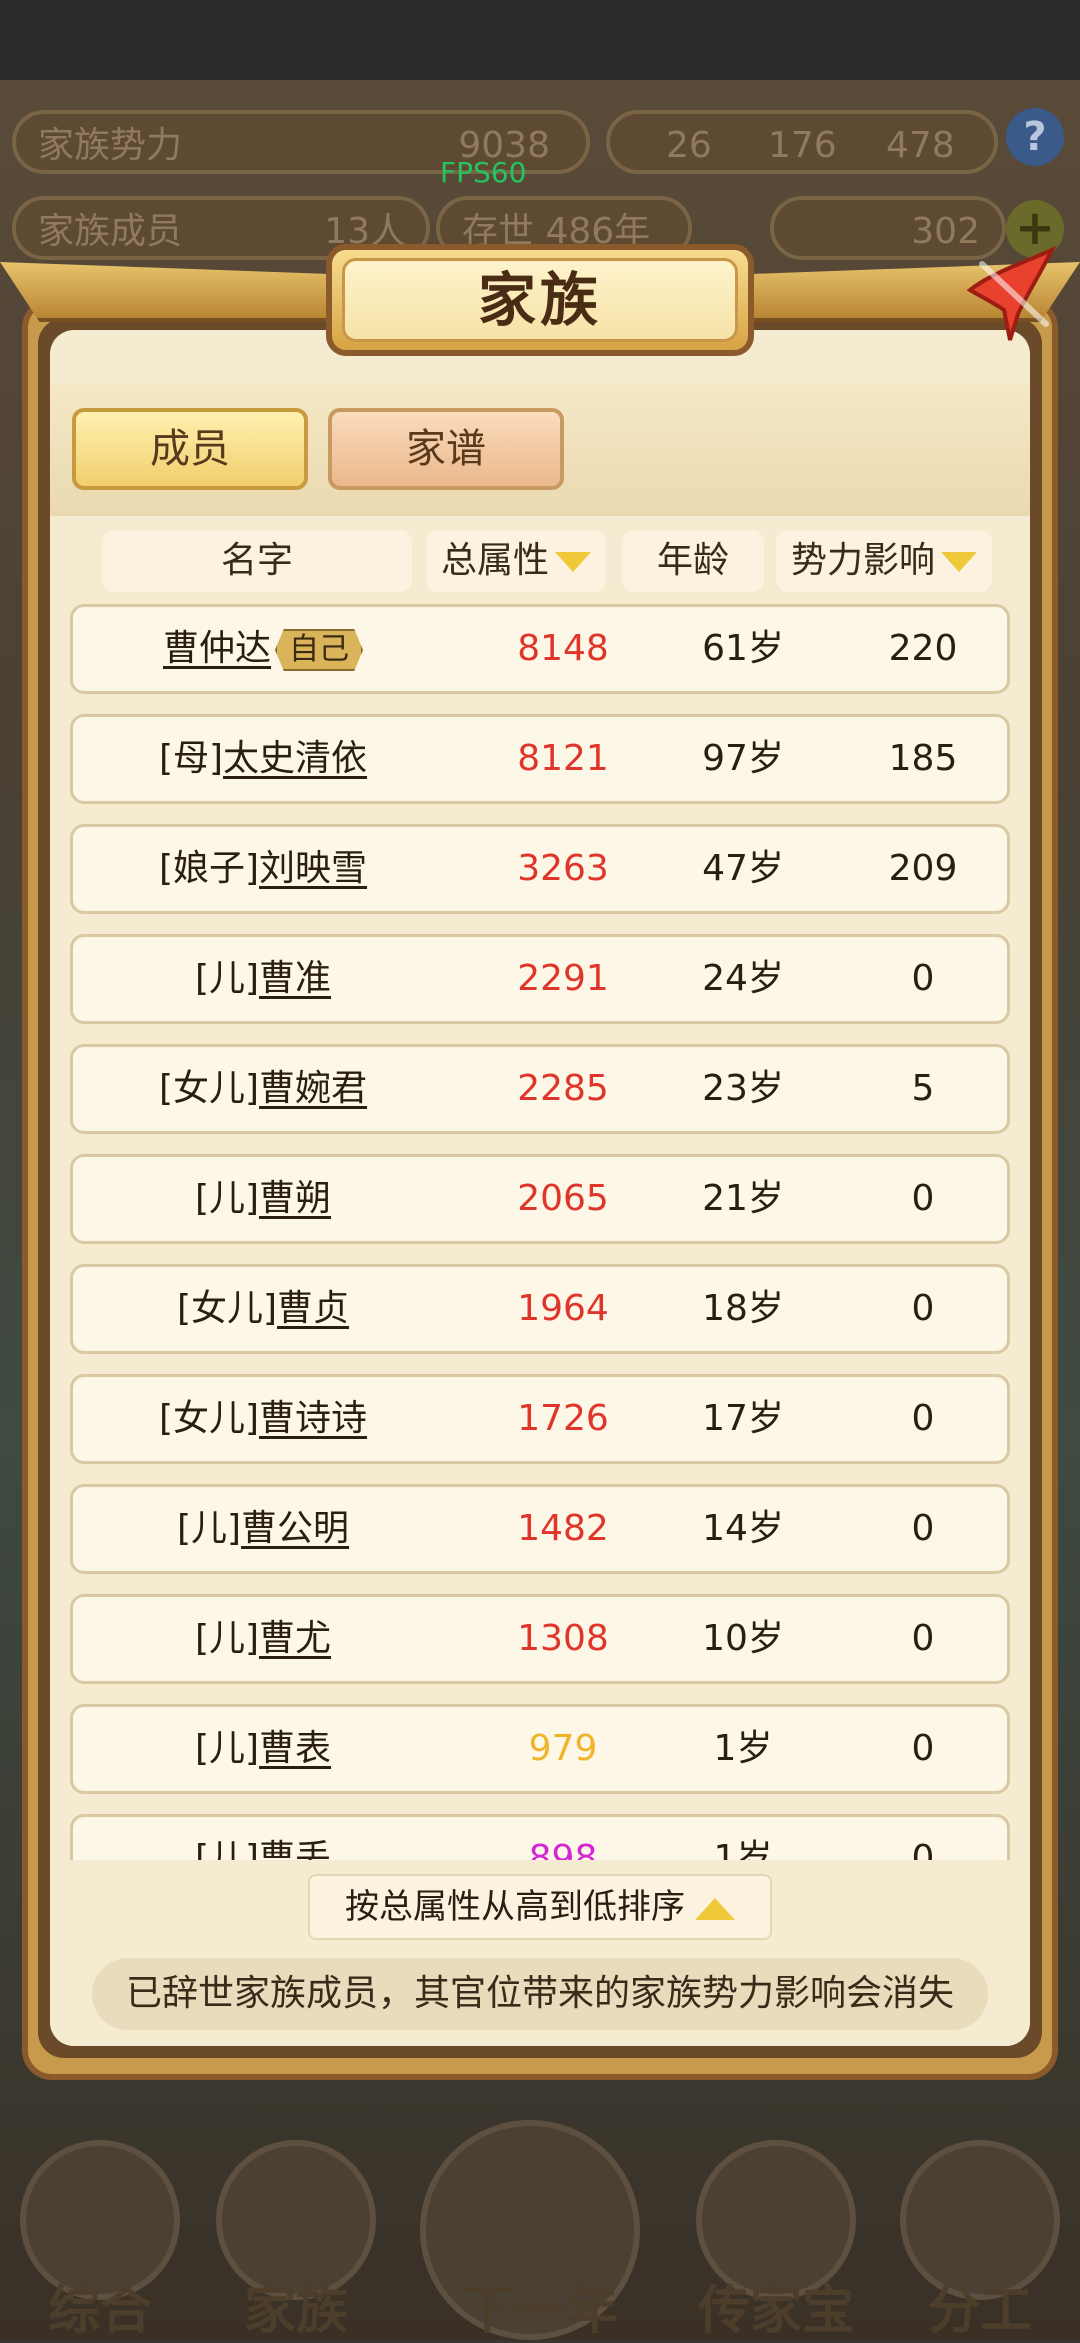 Image resolution: width=1080 pixels, height=2343 pixels. I want to click on member-row: [娘子]刘映雪 3263 47岁 209, so click(540, 869).